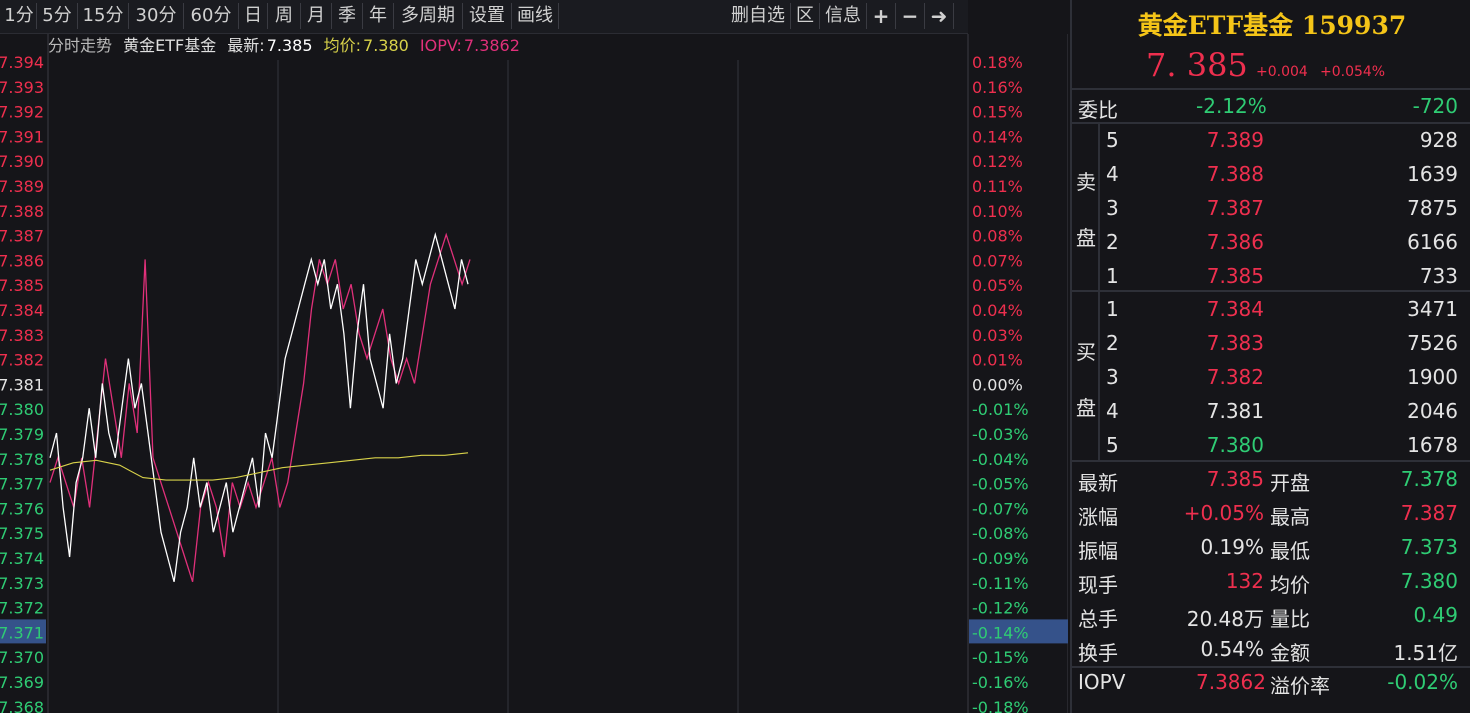 The width and height of the screenshot is (1470, 713). Describe the element at coordinates (22, 161) in the screenshot. I see `y-tick-label: 7.390` at that location.